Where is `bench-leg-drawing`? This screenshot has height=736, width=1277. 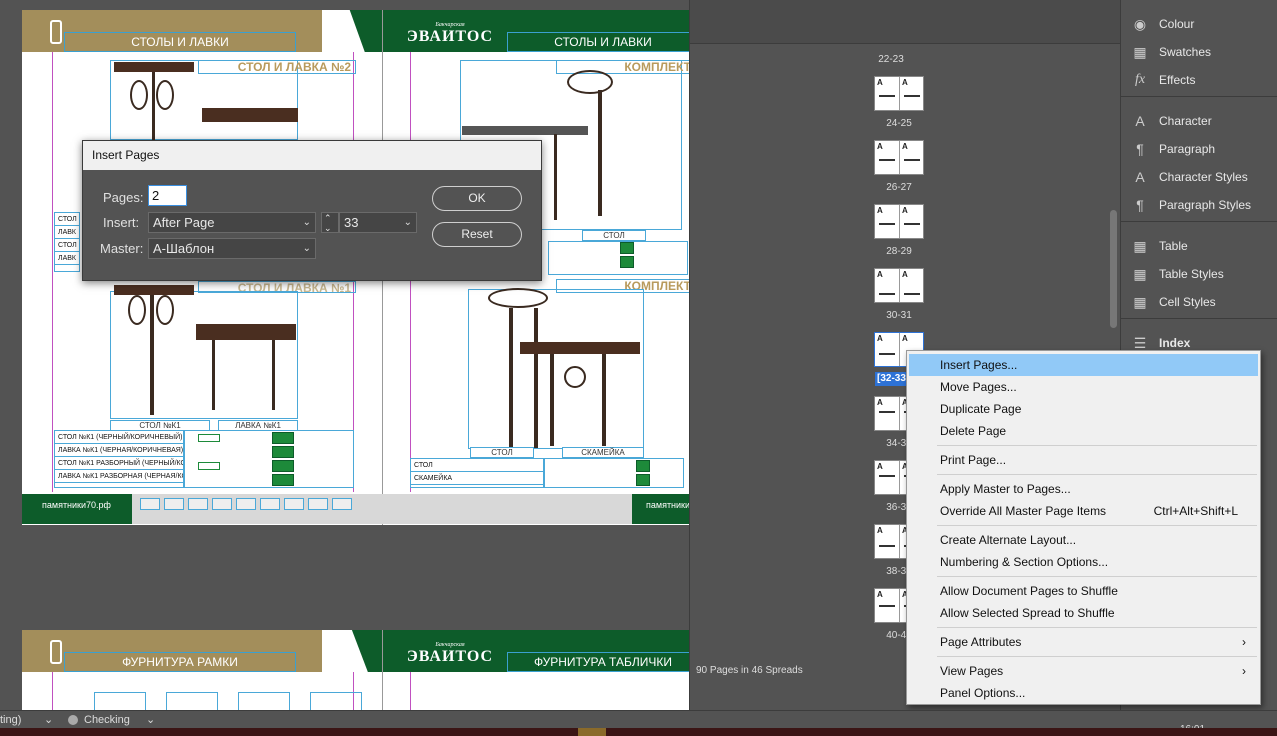
bench-leg-drawing is located at coordinates (604, 400).